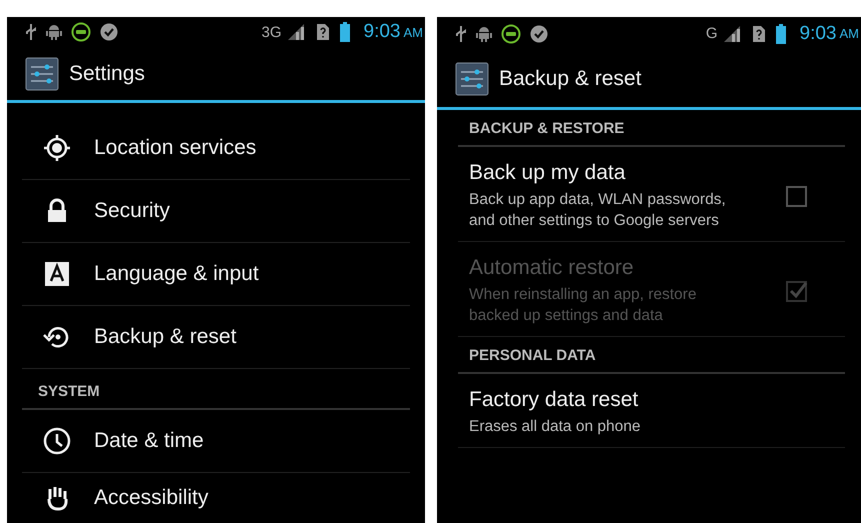  Describe the element at coordinates (216, 211) in the screenshot. I see `settings-item: Security` at that location.